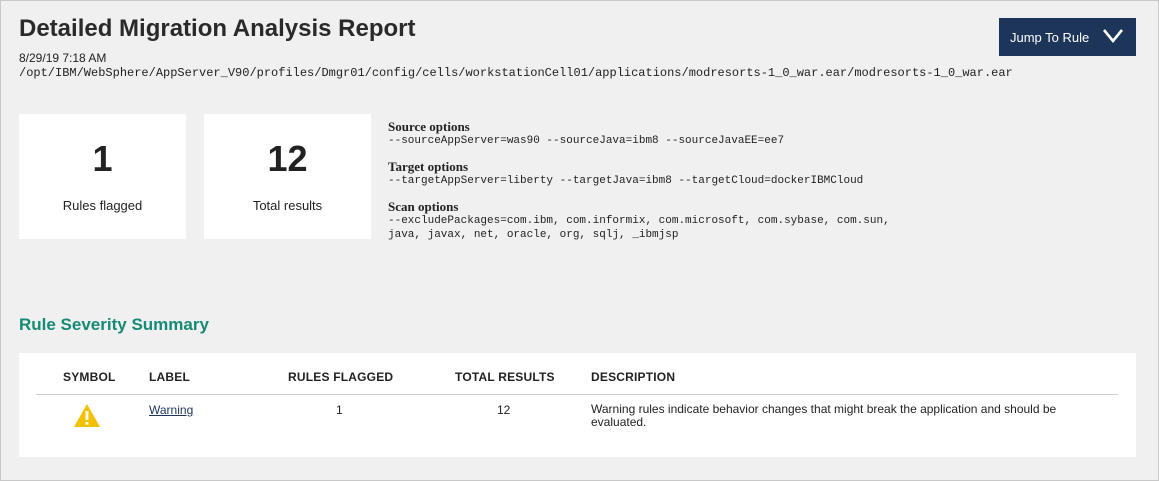  What do you see at coordinates (1113, 36) in the screenshot?
I see `chevron-down-icon` at bounding box center [1113, 36].